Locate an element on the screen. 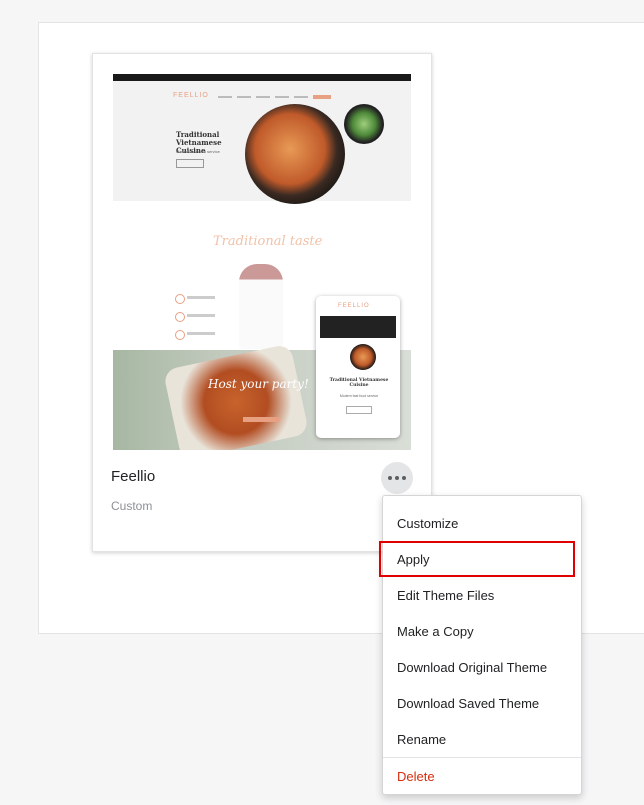  preview-mobile-title: Traditional Vietnamese Cuisine is located at coordinates (359, 383).